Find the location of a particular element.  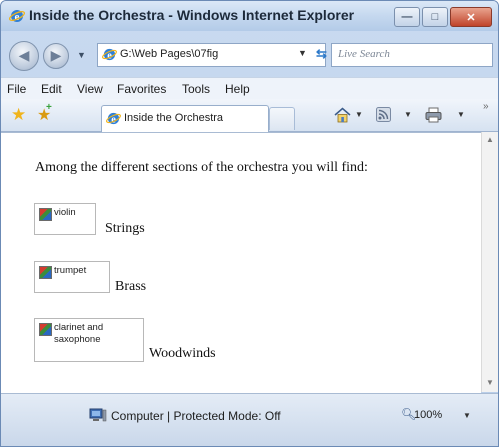

menu-help: Help is located at coordinates (237, 89).